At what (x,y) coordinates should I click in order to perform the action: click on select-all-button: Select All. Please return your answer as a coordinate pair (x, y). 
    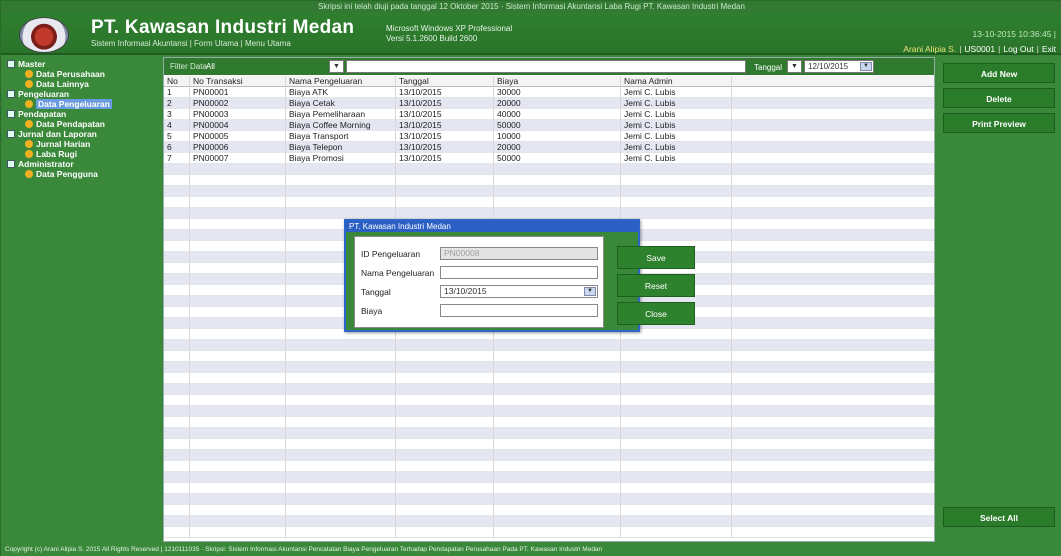
    Looking at the image, I should click on (999, 517).